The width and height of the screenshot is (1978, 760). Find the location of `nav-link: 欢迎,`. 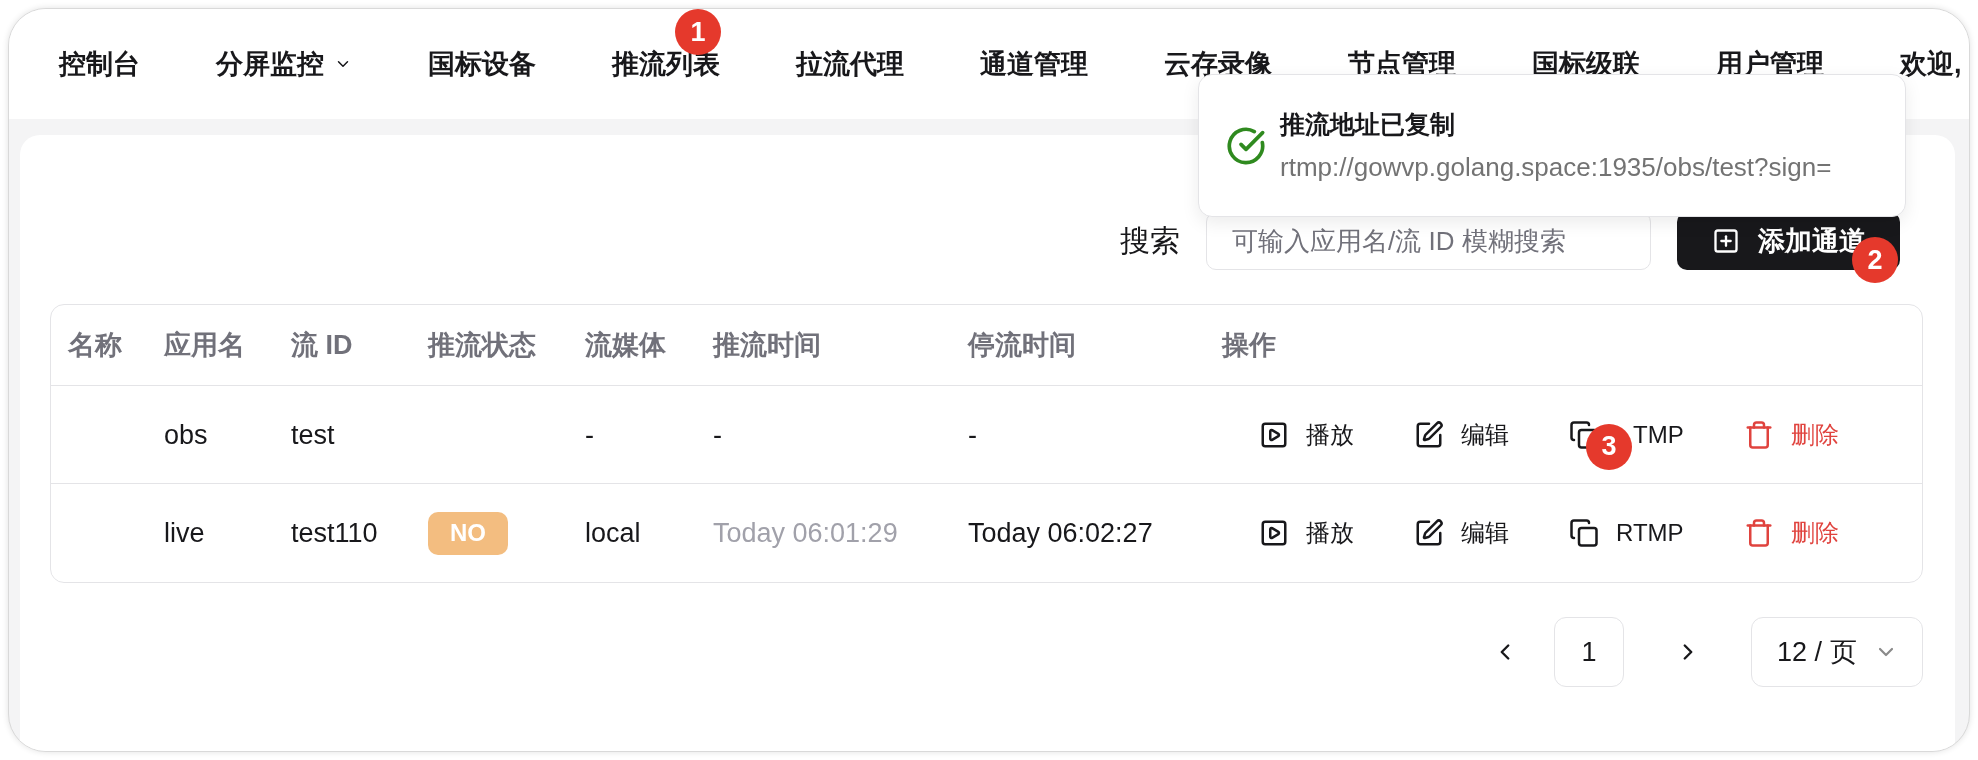

nav-link: 欢迎, is located at coordinates (1931, 64).